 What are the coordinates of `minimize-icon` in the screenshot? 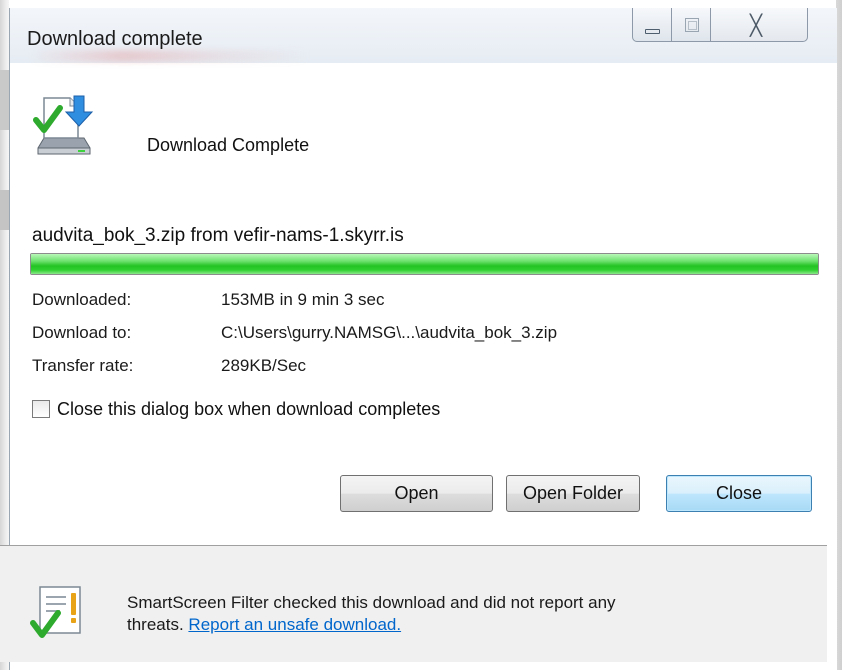 It's located at (652, 31).